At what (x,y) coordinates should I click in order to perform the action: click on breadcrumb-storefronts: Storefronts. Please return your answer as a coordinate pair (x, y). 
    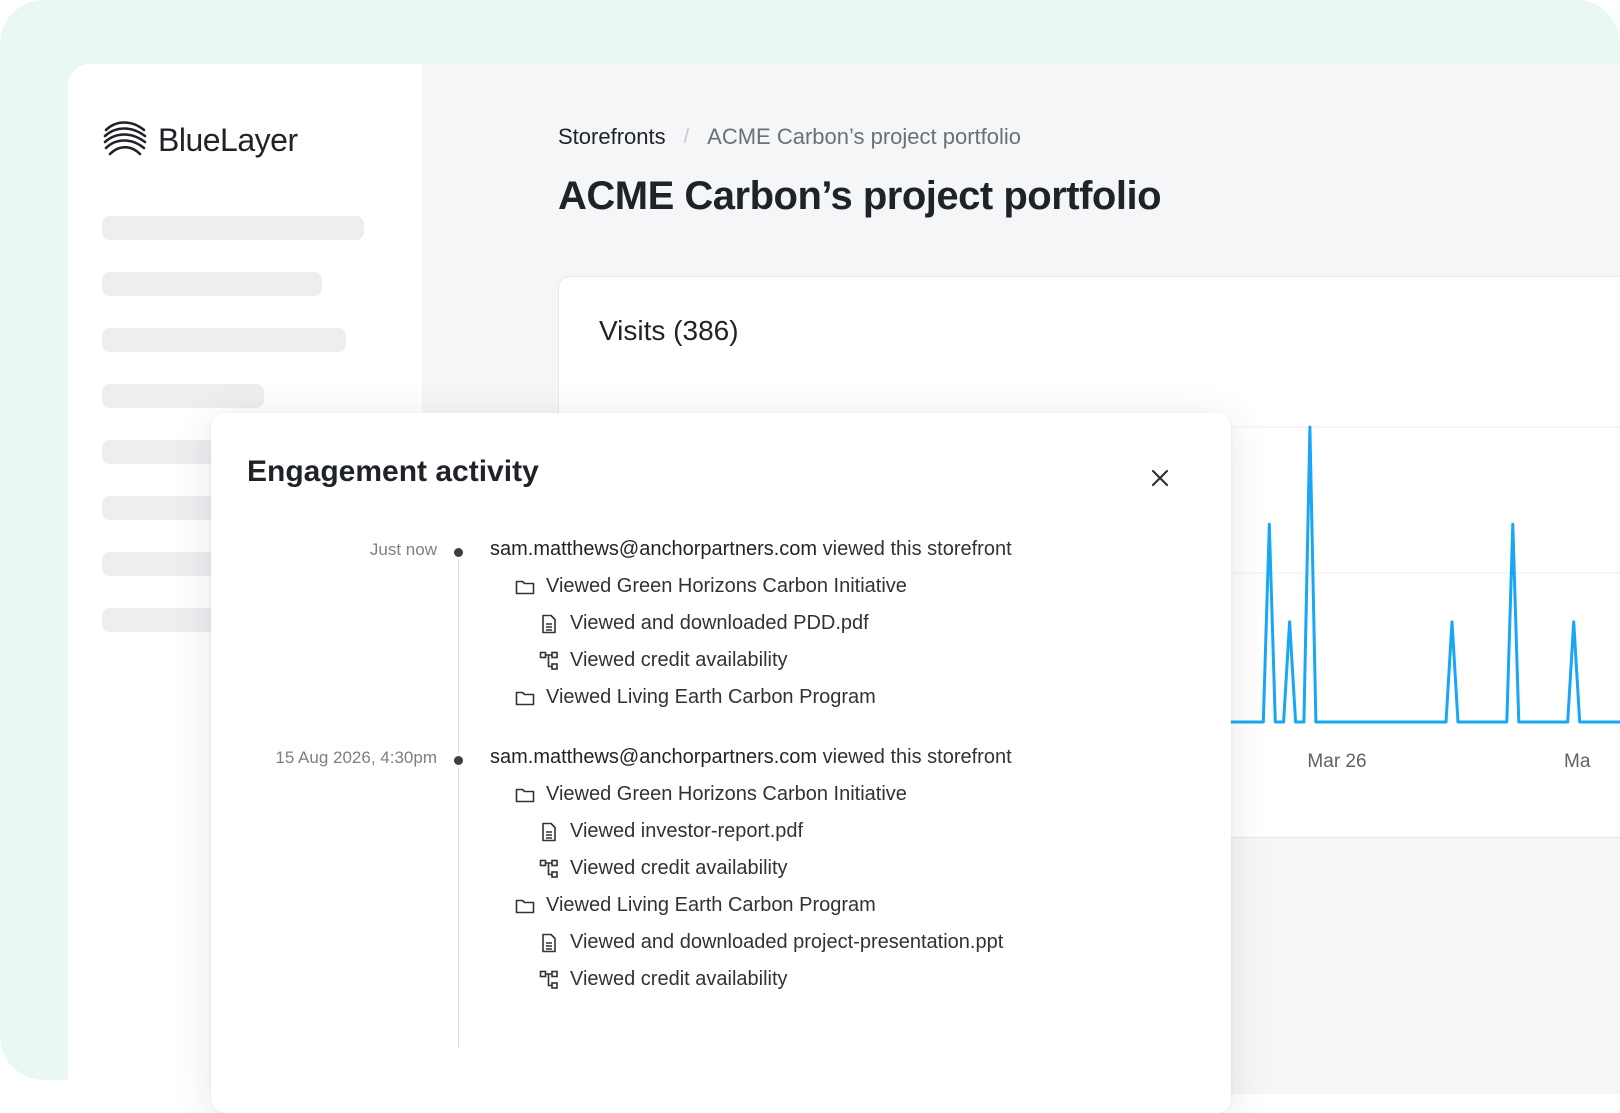
    Looking at the image, I should click on (612, 137).